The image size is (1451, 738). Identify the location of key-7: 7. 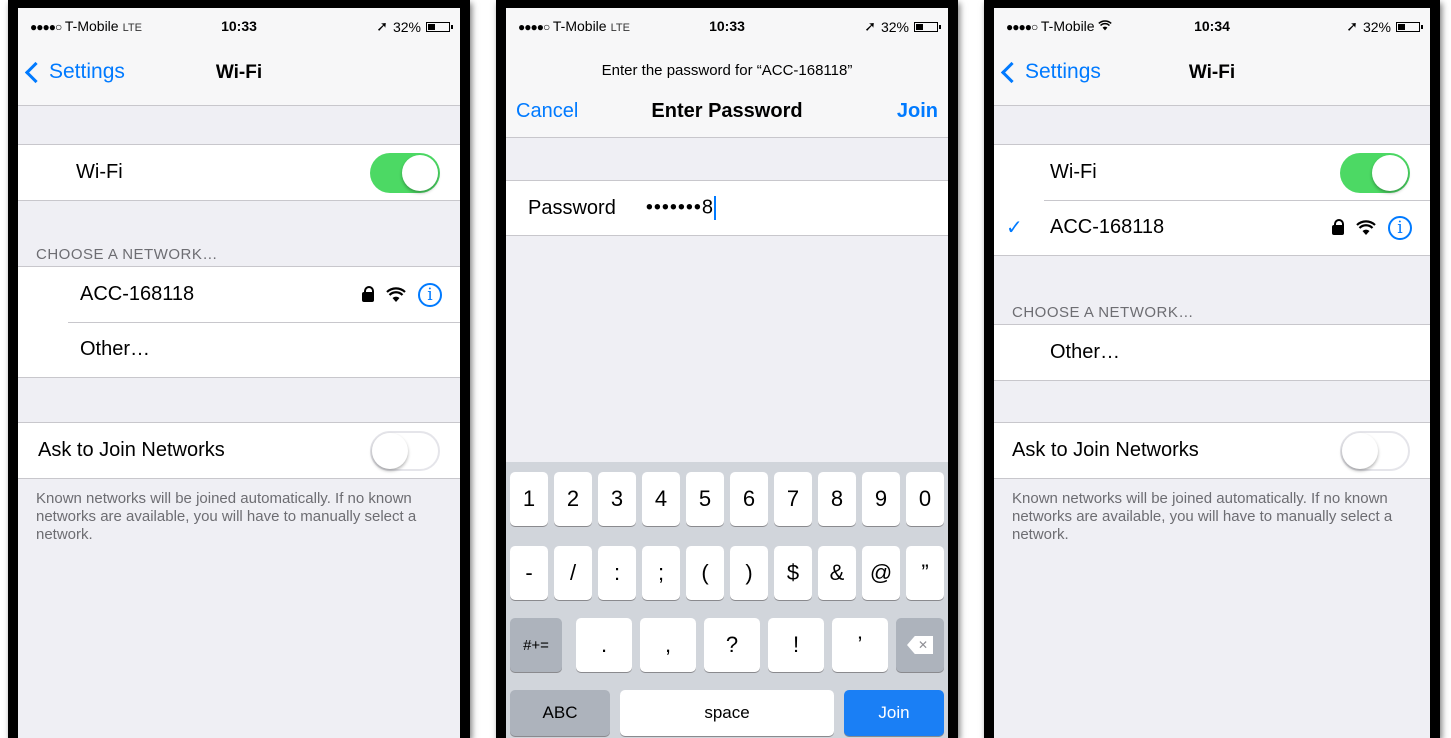
(793, 499).